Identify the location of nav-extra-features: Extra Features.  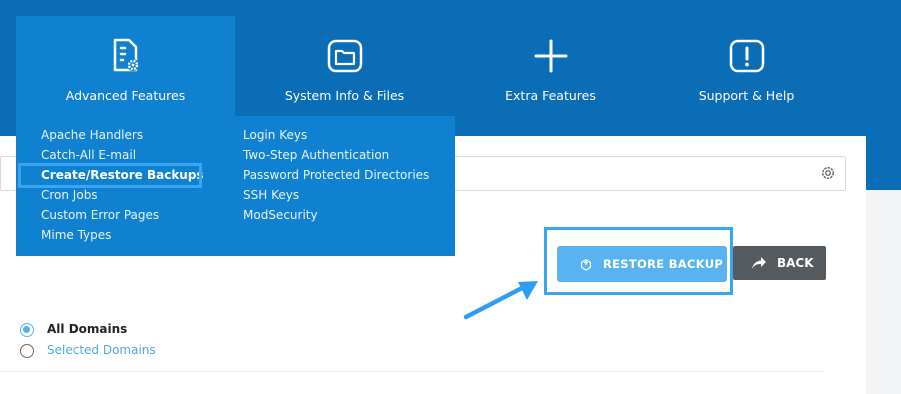
(550, 66).